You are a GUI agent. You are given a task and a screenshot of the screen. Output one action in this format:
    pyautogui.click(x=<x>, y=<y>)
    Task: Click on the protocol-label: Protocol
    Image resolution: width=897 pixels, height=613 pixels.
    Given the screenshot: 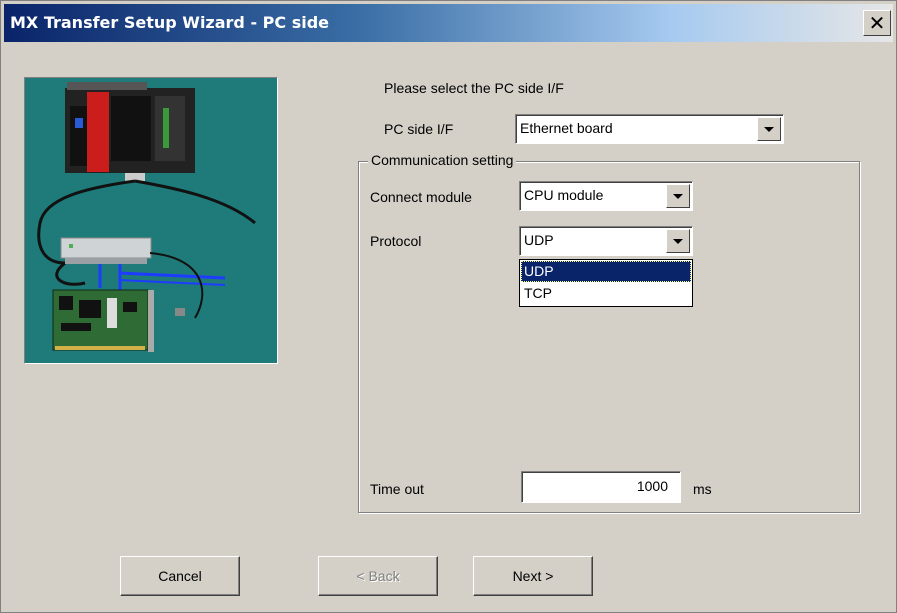 What is the action you would take?
    pyautogui.click(x=396, y=241)
    